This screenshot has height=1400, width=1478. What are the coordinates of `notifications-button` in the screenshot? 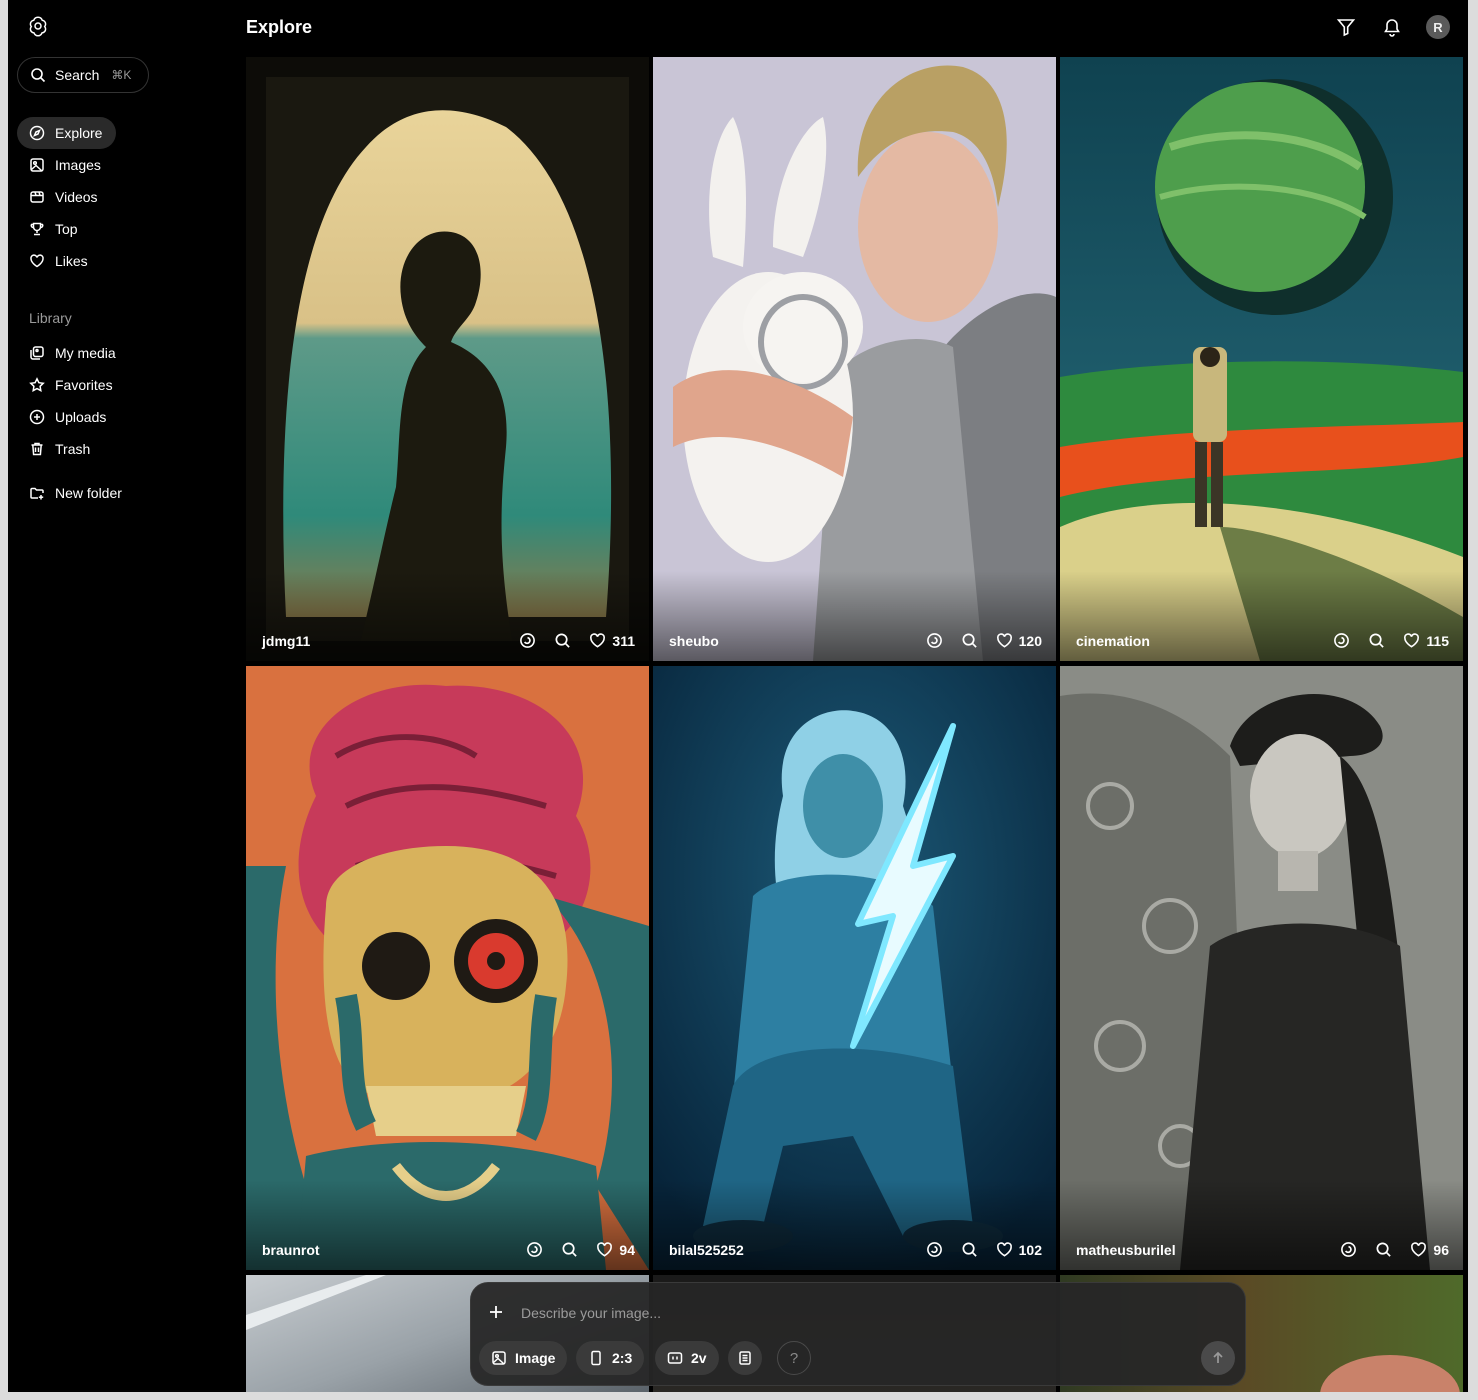 It's located at (1392, 27).